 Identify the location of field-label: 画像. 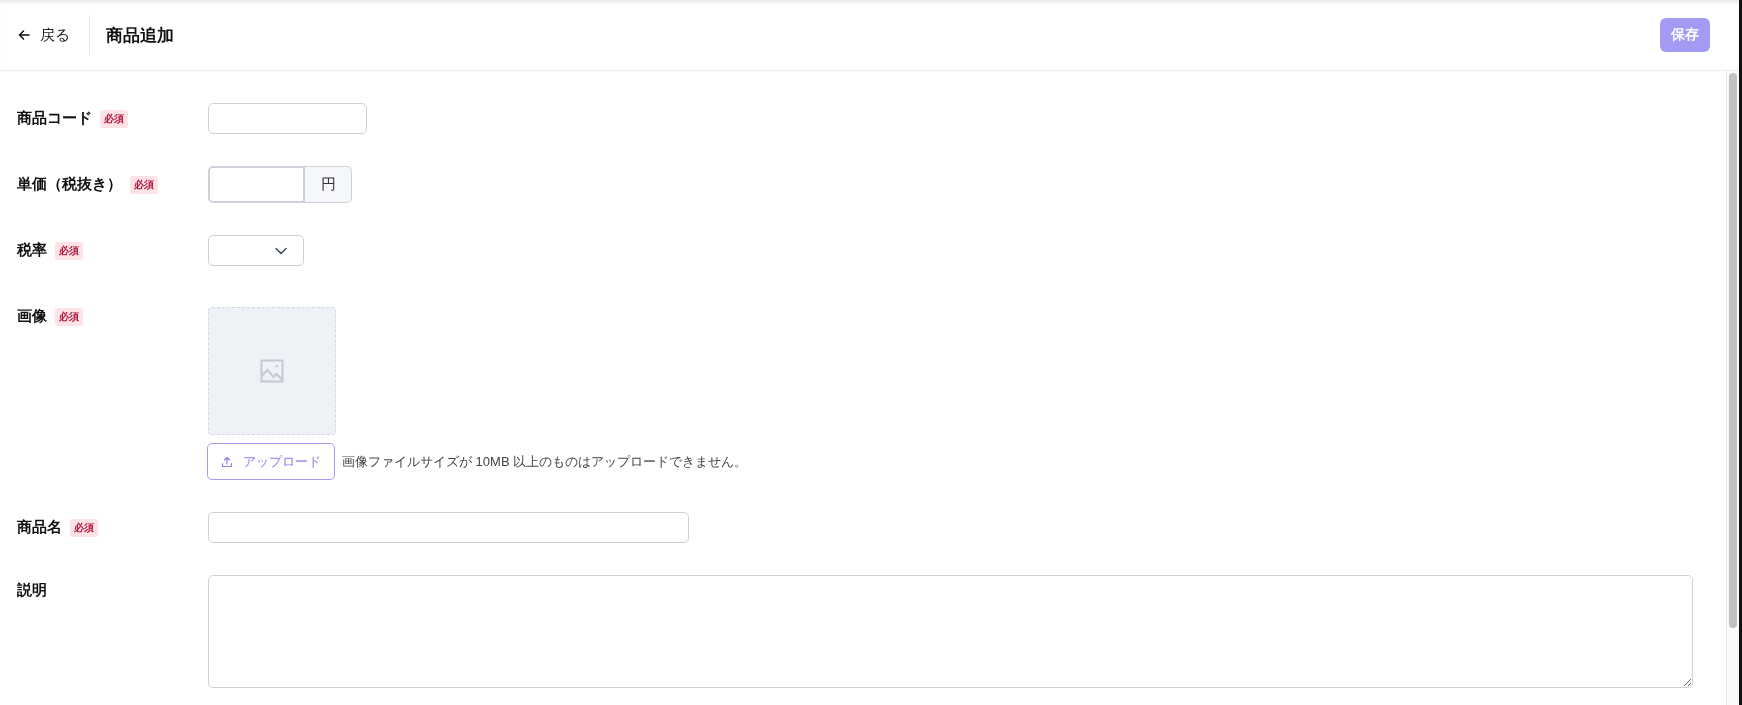
(32, 316).